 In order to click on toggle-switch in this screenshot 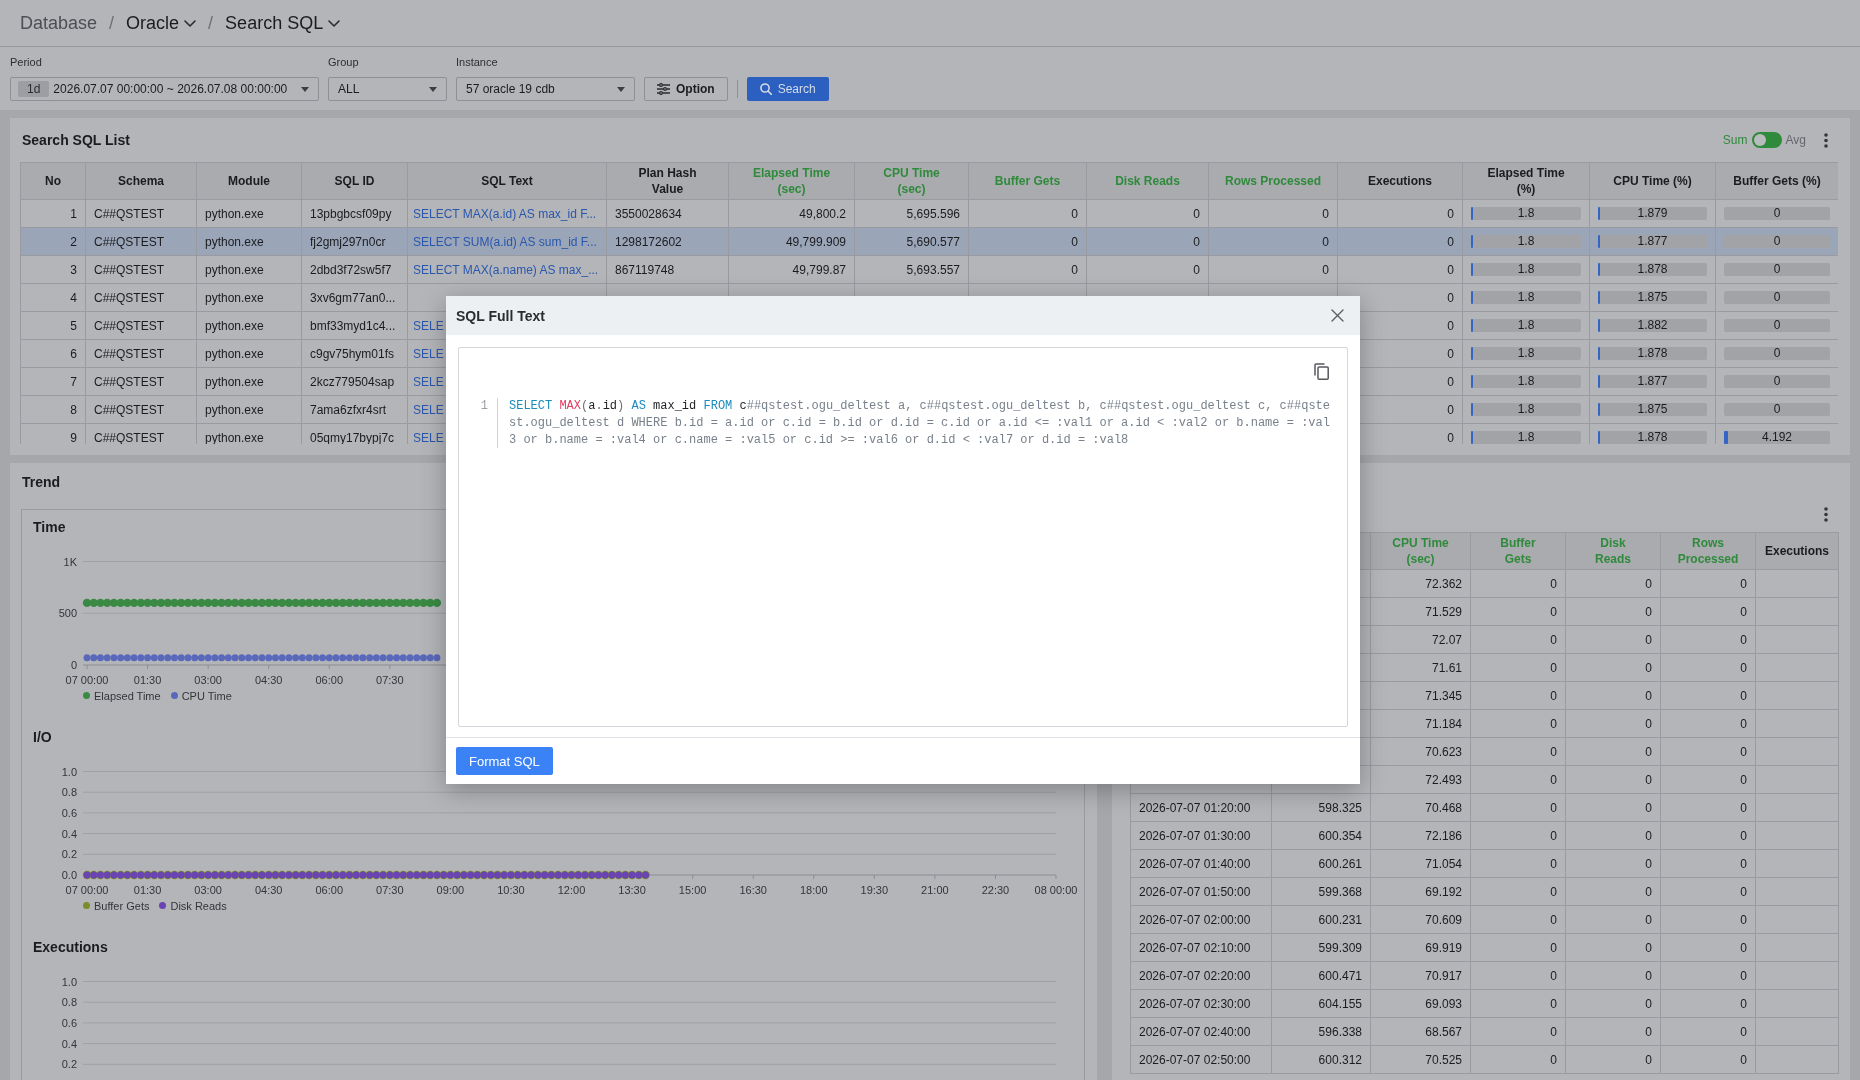, I will do `click(1766, 140)`.